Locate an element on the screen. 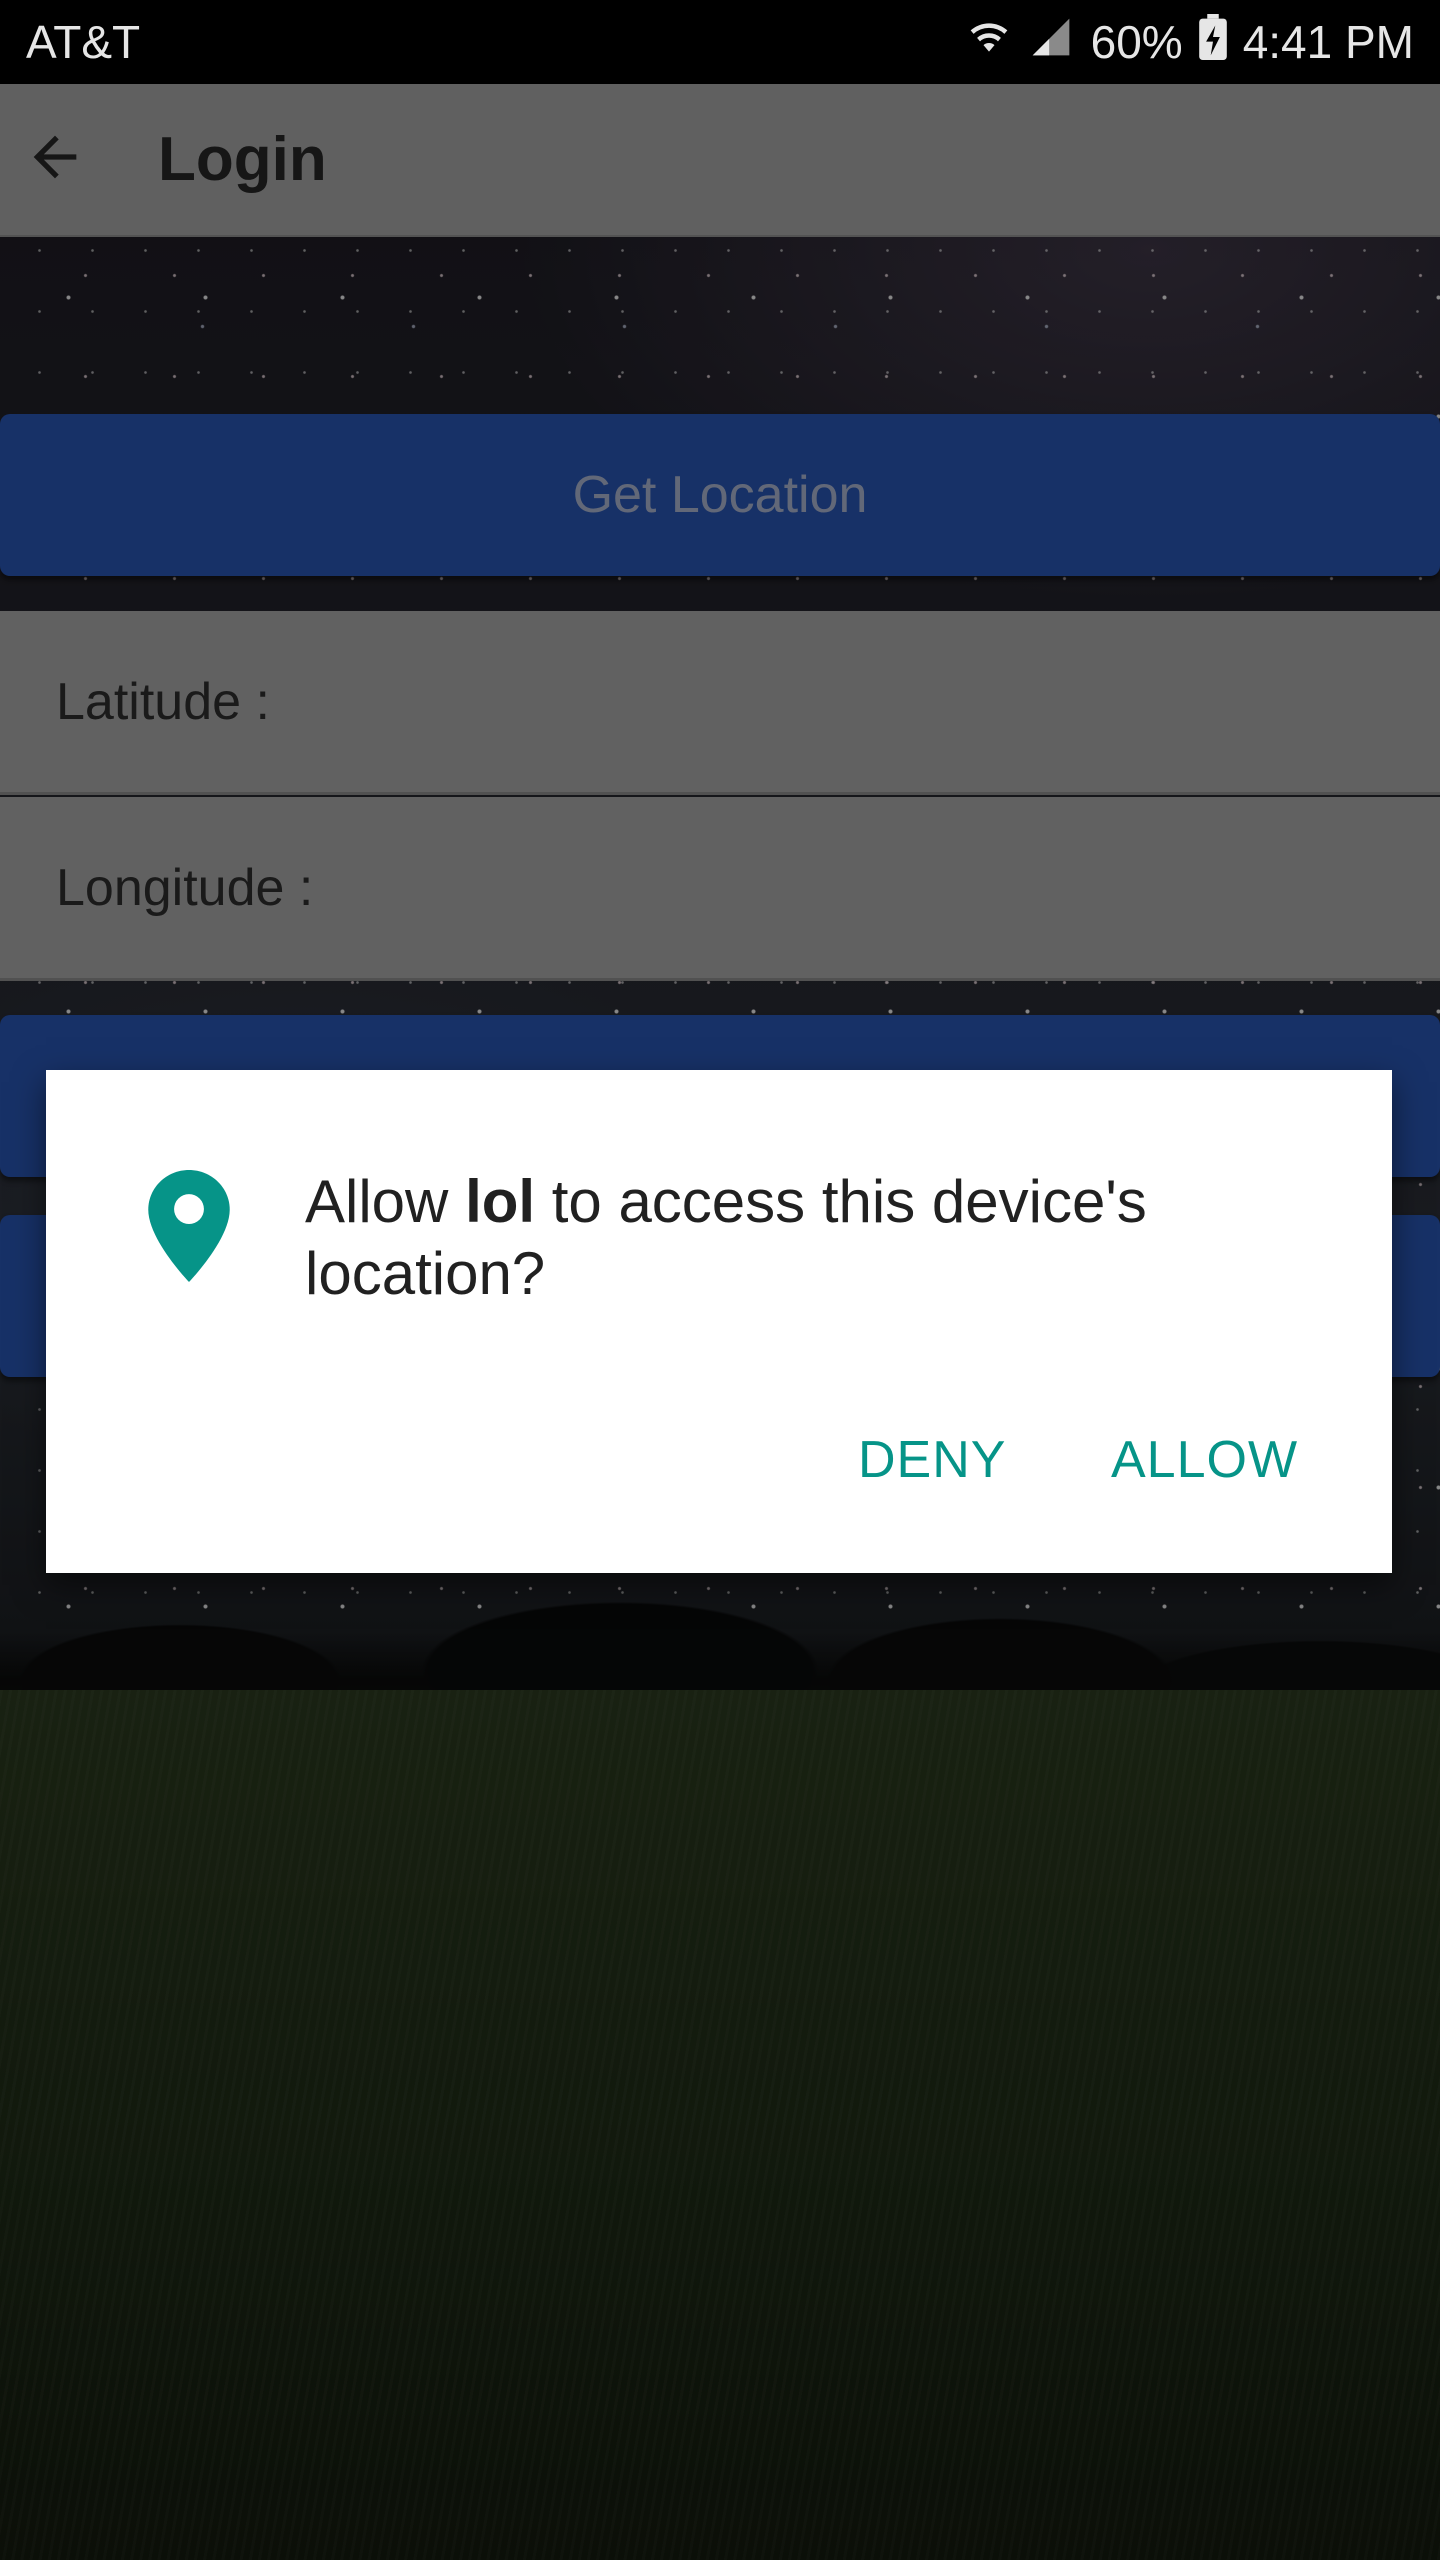 The width and height of the screenshot is (1440, 2560). dialog-message-prefix: Allow is located at coordinates (385, 1201).